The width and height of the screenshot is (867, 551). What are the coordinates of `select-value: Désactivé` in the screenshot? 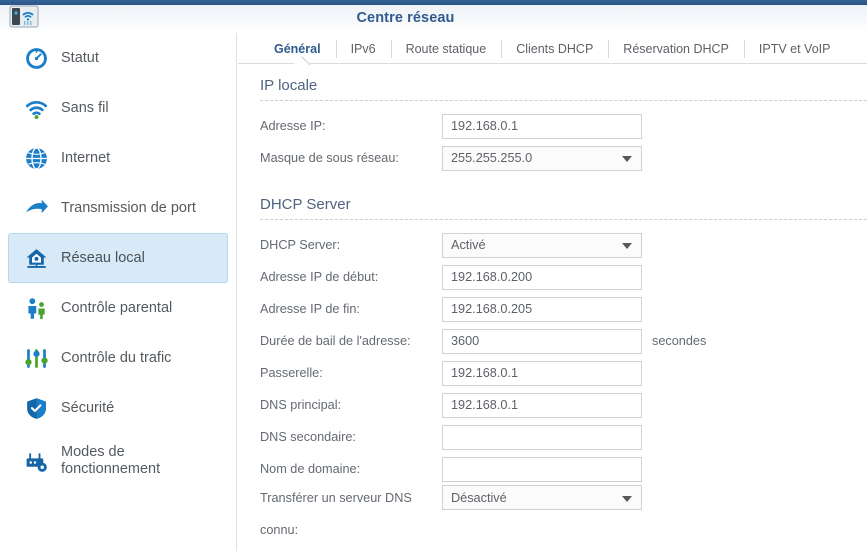 It's located at (479, 497).